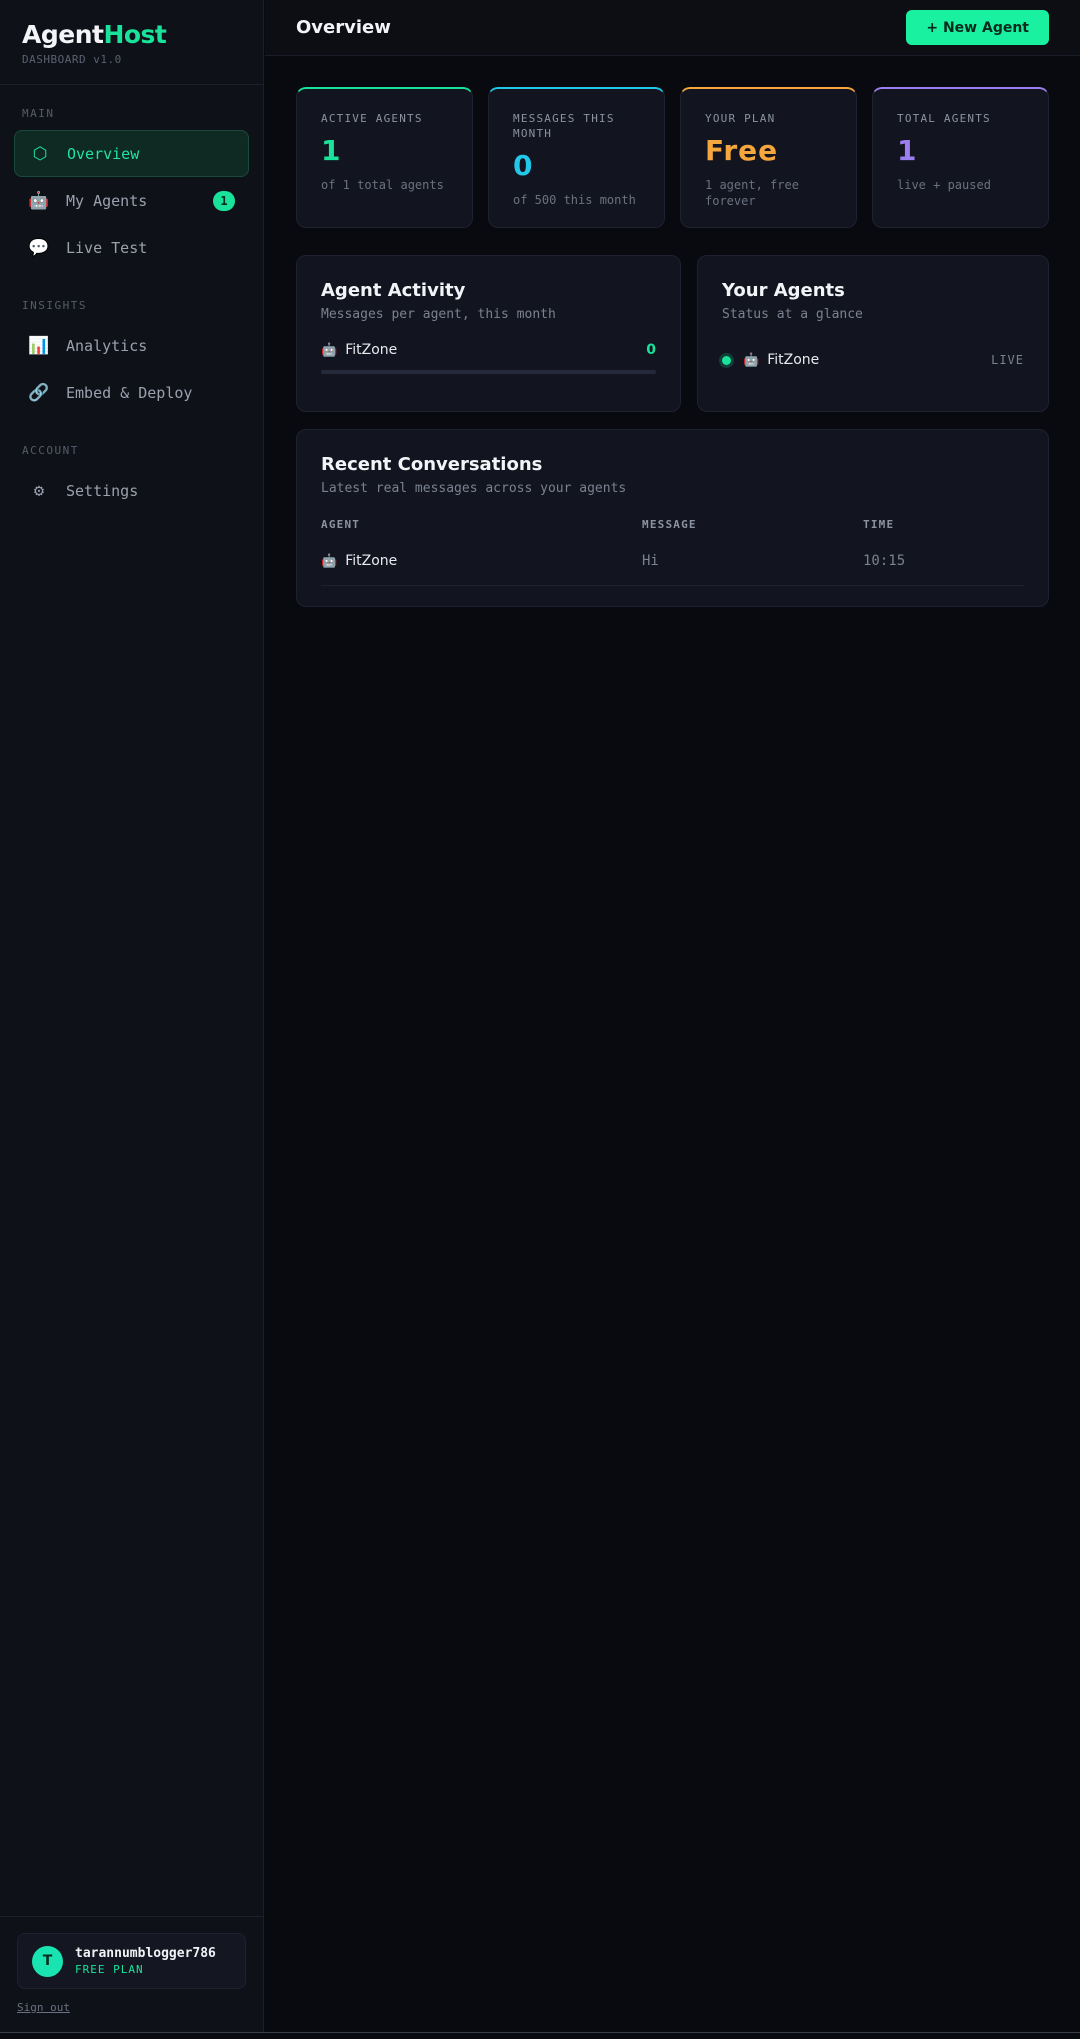 This screenshot has height=2039, width=1080. What do you see at coordinates (650, 561) in the screenshot?
I see `row-message: Hi` at bounding box center [650, 561].